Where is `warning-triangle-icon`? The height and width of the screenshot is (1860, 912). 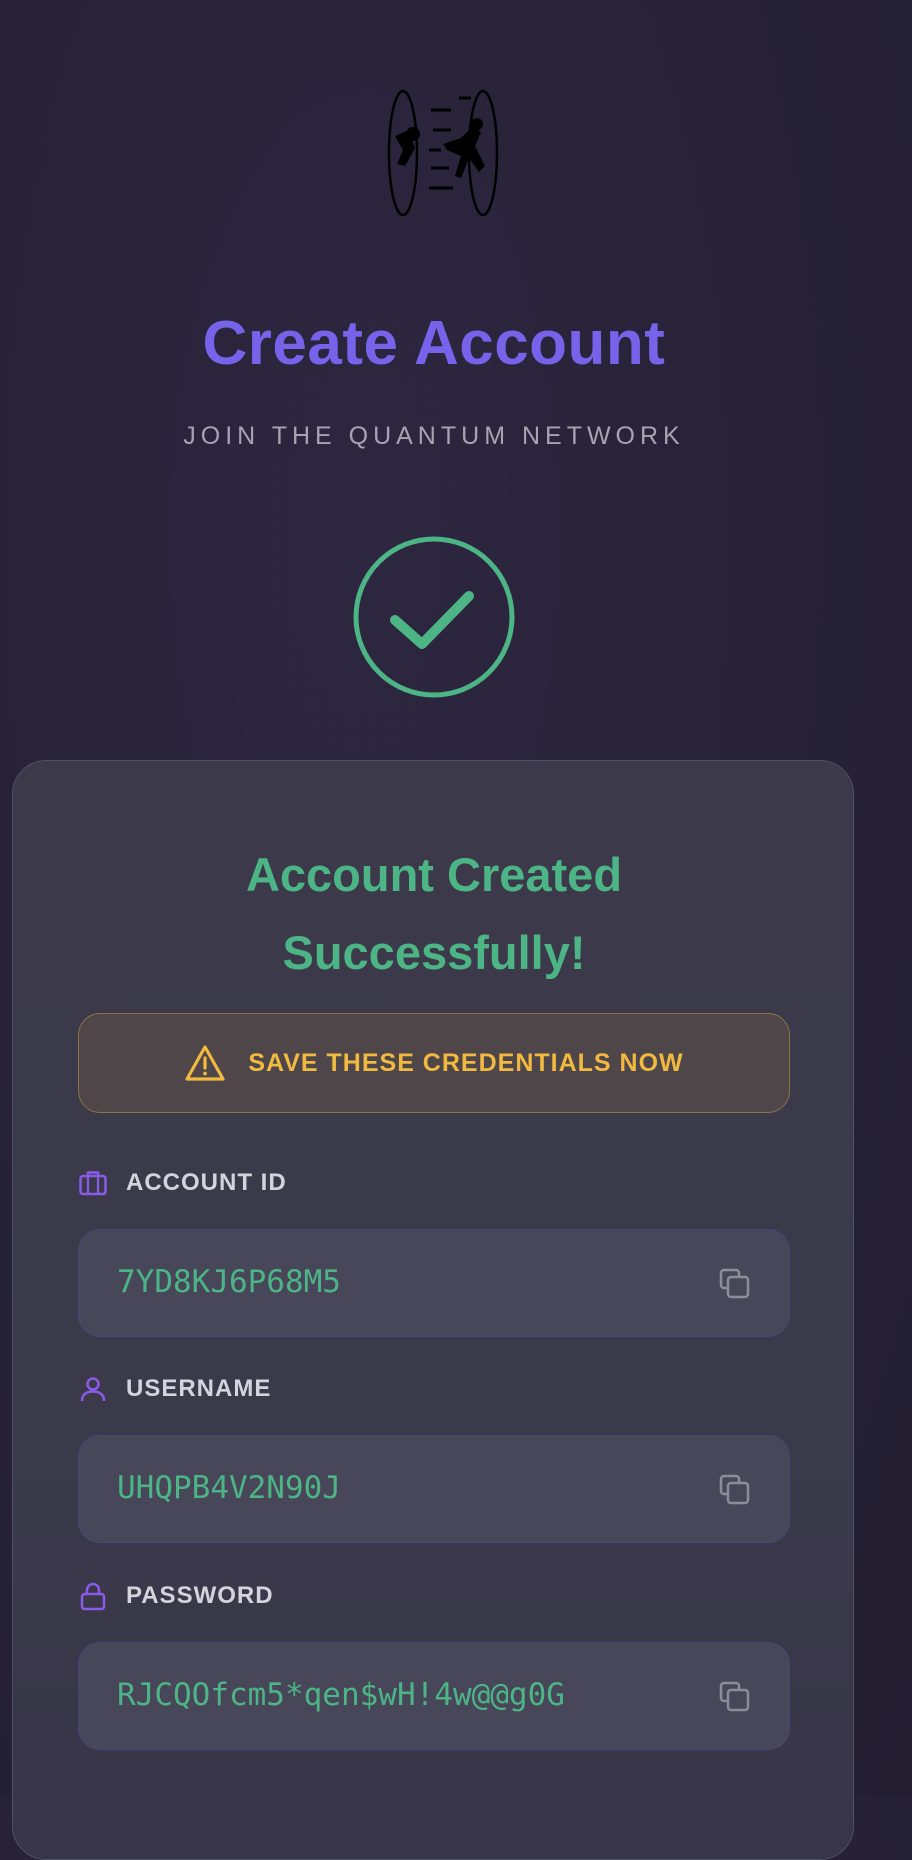 warning-triangle-icon is located at coordinates (205, 1063).